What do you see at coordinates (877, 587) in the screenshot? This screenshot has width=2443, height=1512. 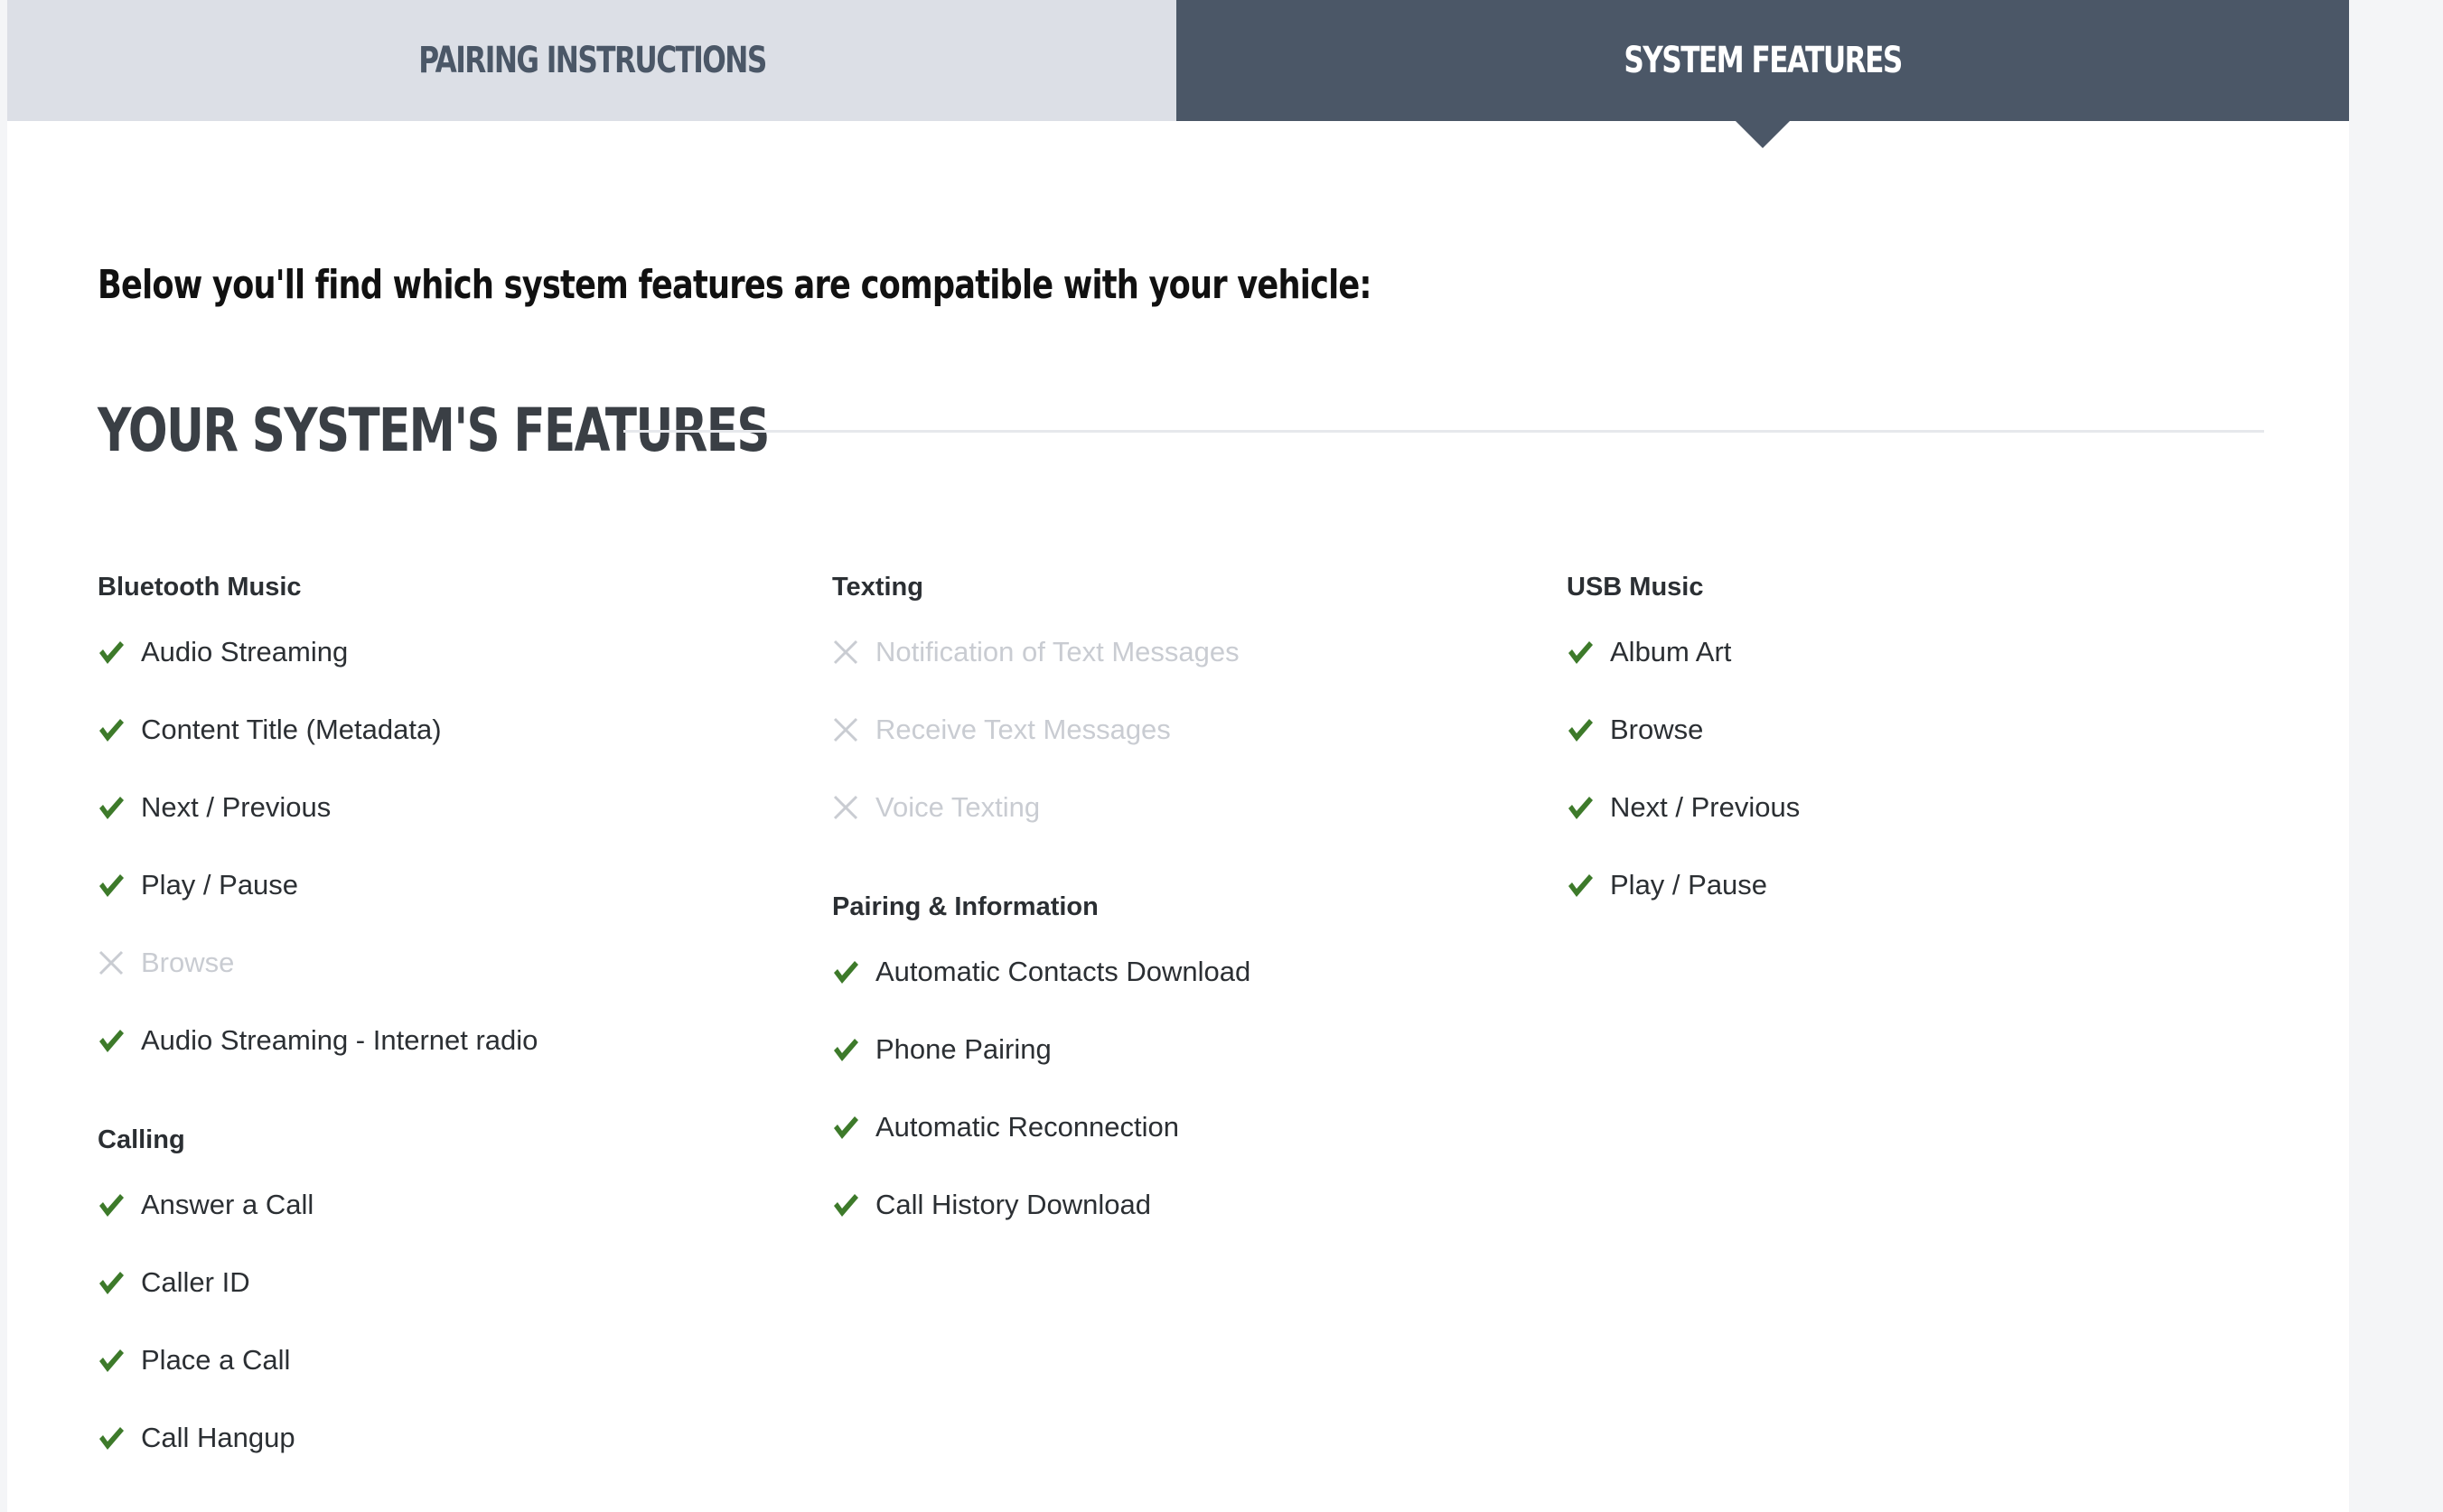 I see `group-title-texting: Texting` at bounding box center [877, 587].